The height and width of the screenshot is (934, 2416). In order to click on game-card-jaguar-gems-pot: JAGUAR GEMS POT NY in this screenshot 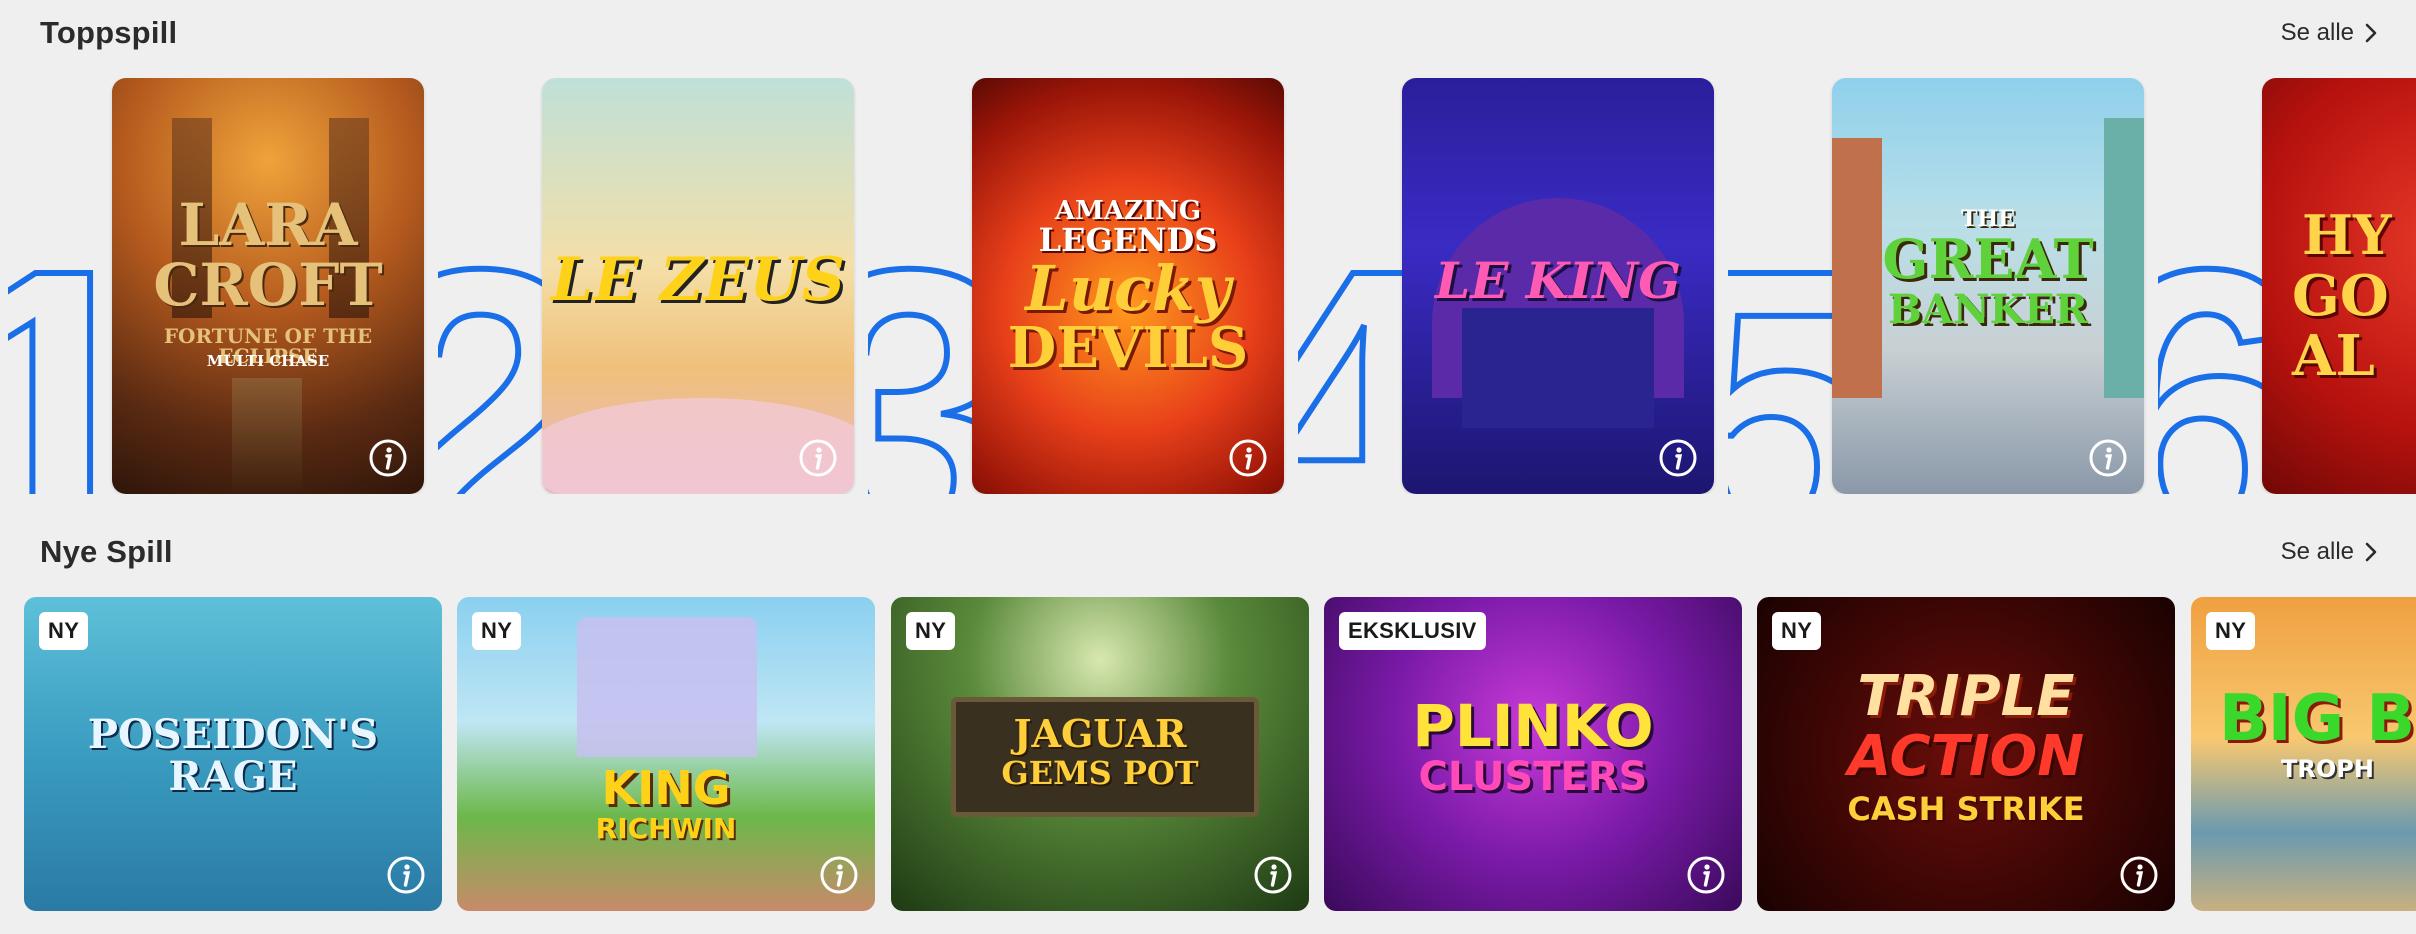, I will do `click(1100, 754)`.